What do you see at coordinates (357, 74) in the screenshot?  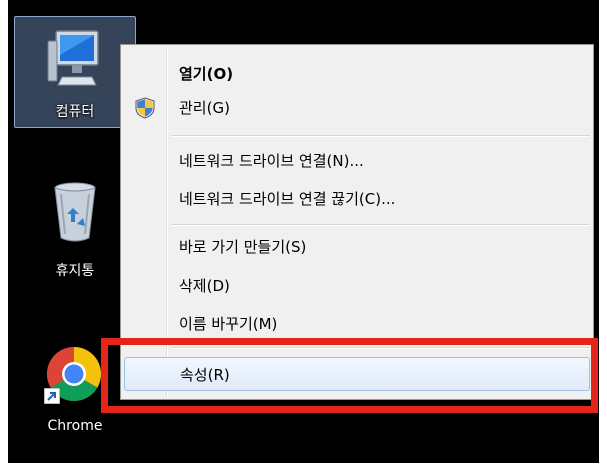 I see `menu-item-open: 열기(O)` at bounding box center [357, 74].